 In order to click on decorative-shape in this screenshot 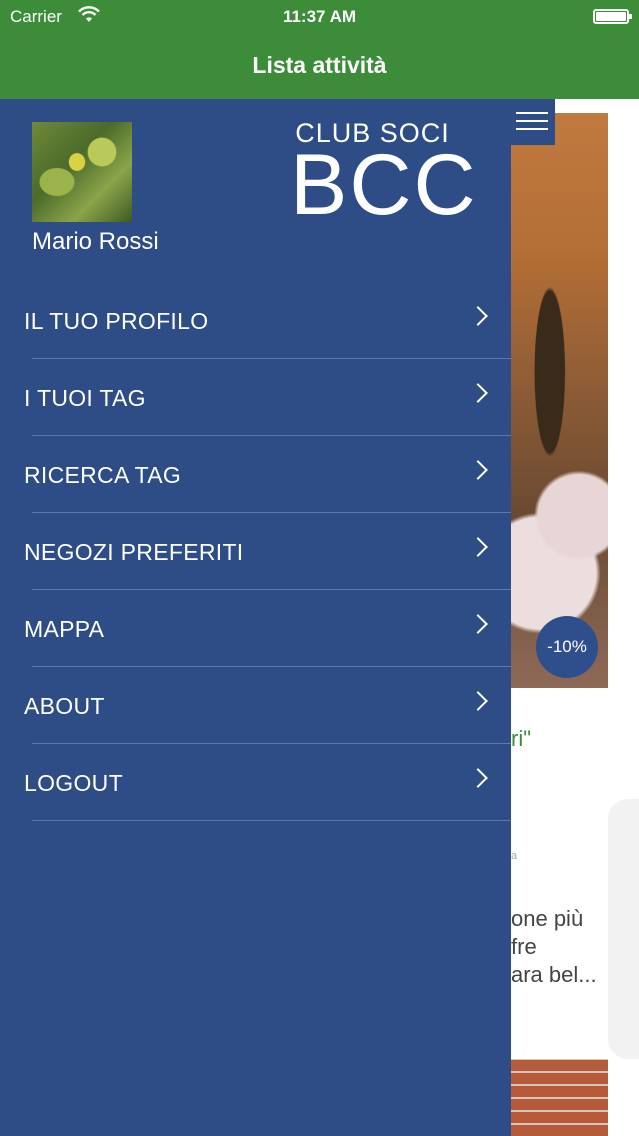, I will do `click(623, 929)`.